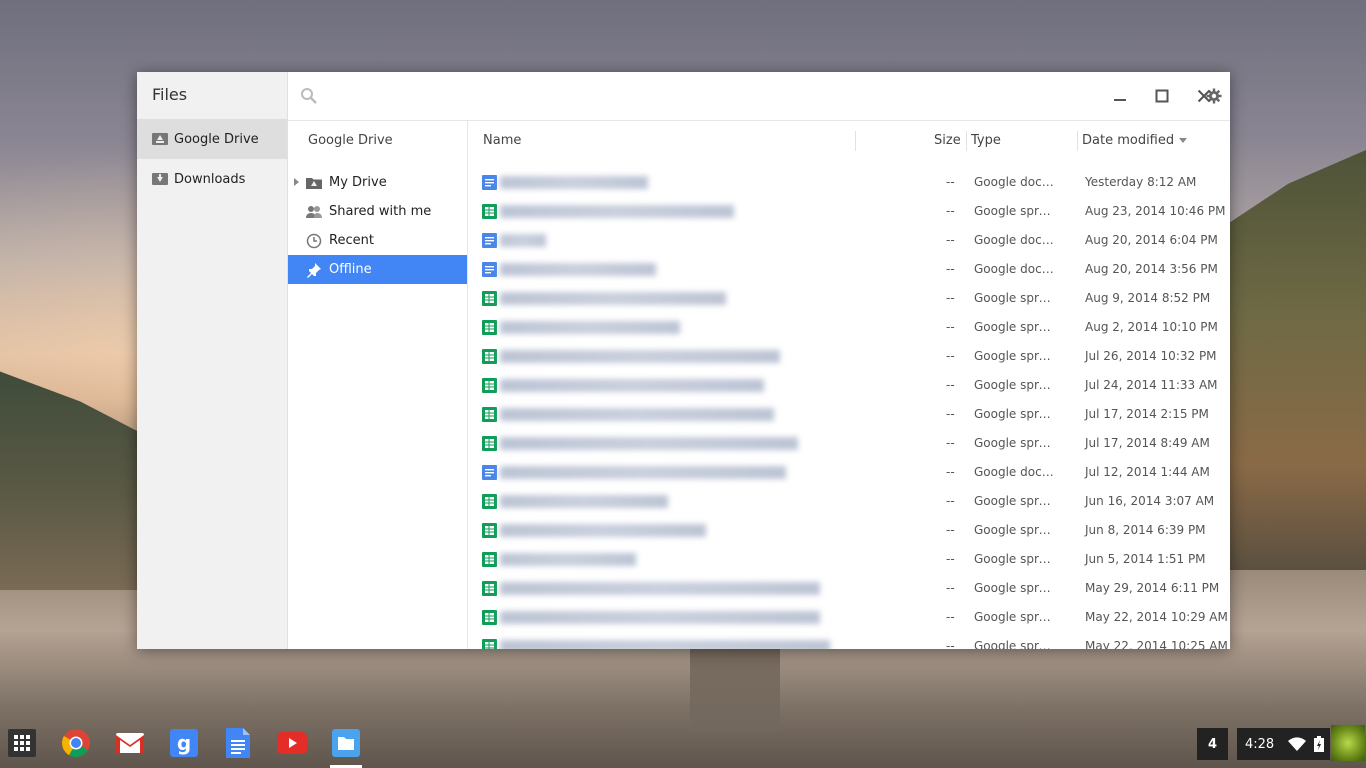  What do you see at coordinates (314, 241) in the screenshot?
I see `clock-icon` at bounding box center [314, 241].